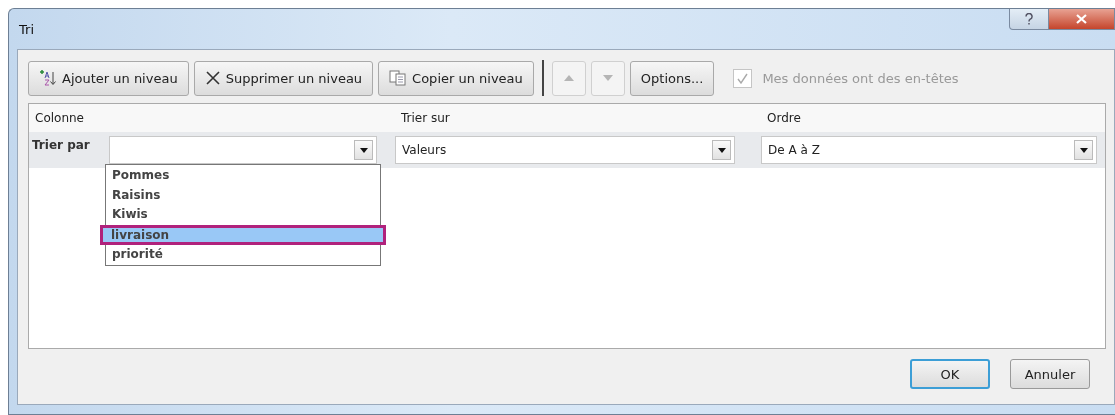 The image size is (1115, 415). I want to click on dropdown-field, so click(243, 150).